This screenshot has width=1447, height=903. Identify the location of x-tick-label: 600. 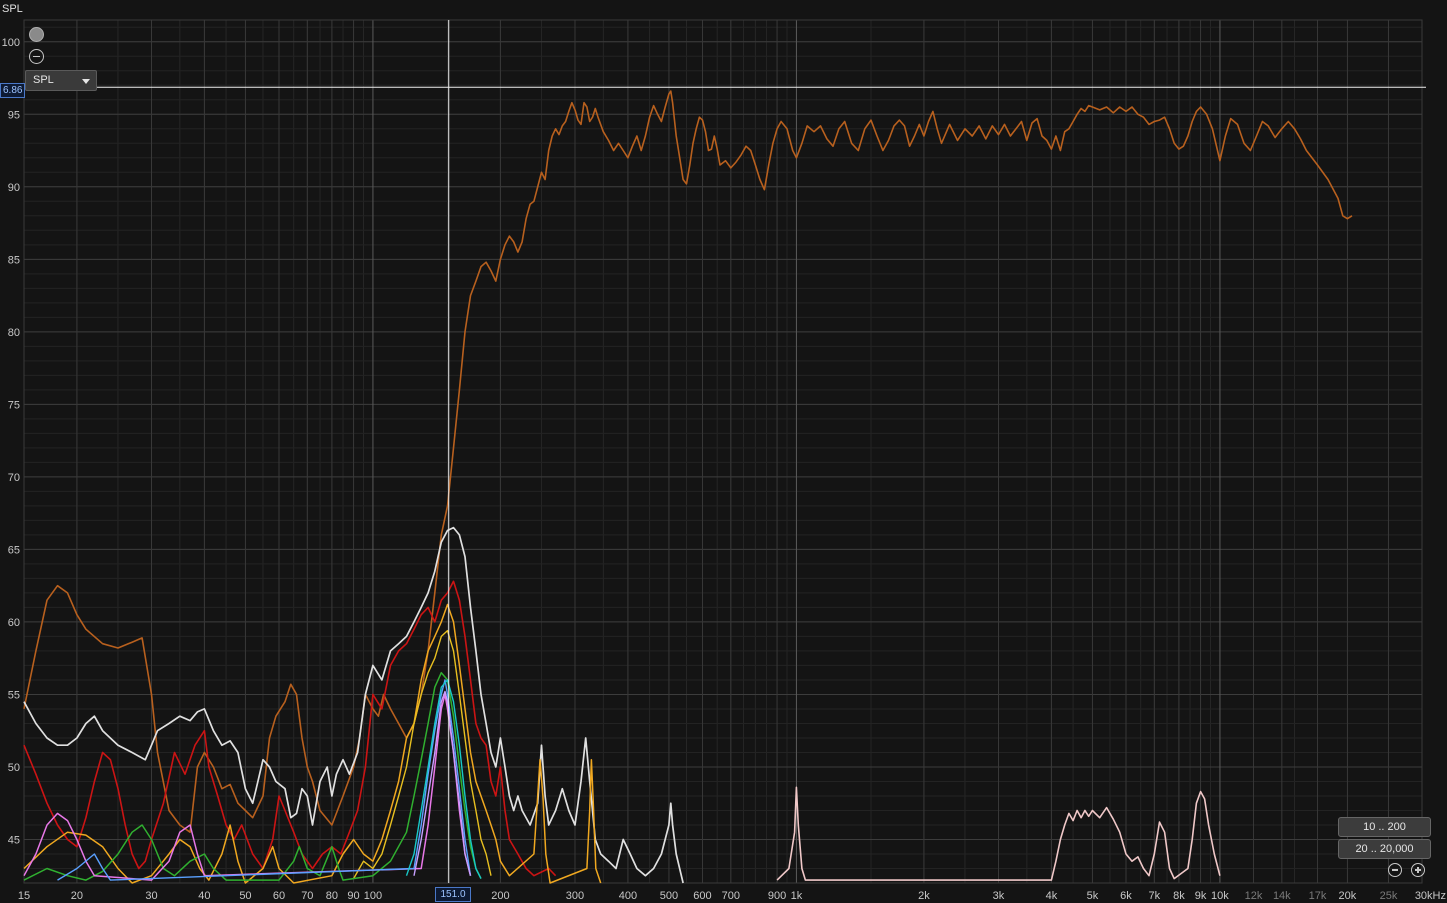
(702, 896).